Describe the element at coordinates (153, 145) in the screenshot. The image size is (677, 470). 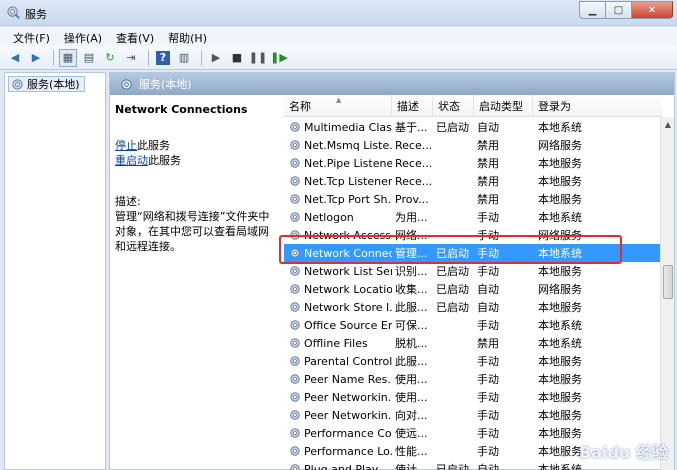
I see `stop-suffix: 此服务` at that location.